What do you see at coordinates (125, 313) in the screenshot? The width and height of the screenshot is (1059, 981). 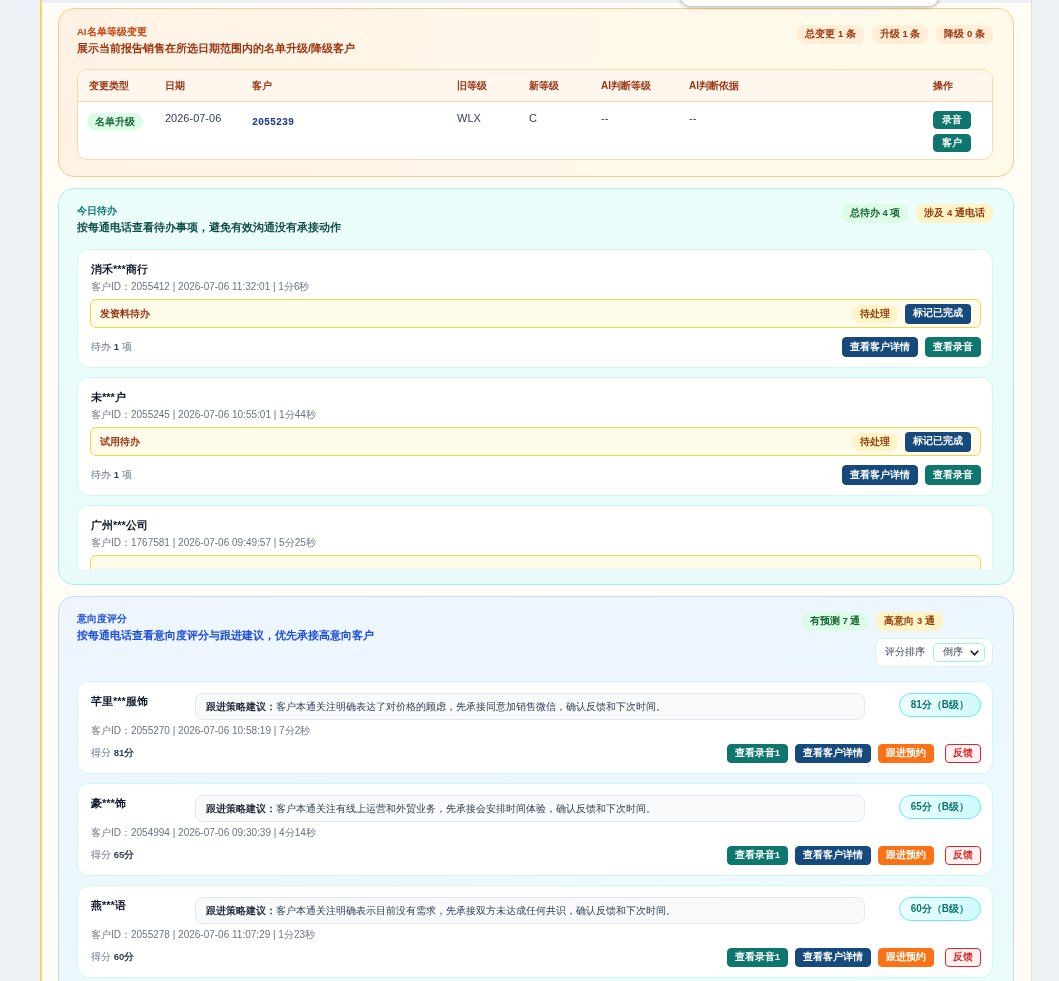 I see `todo-title: 发资料待办` at bounding box center [125, 313].